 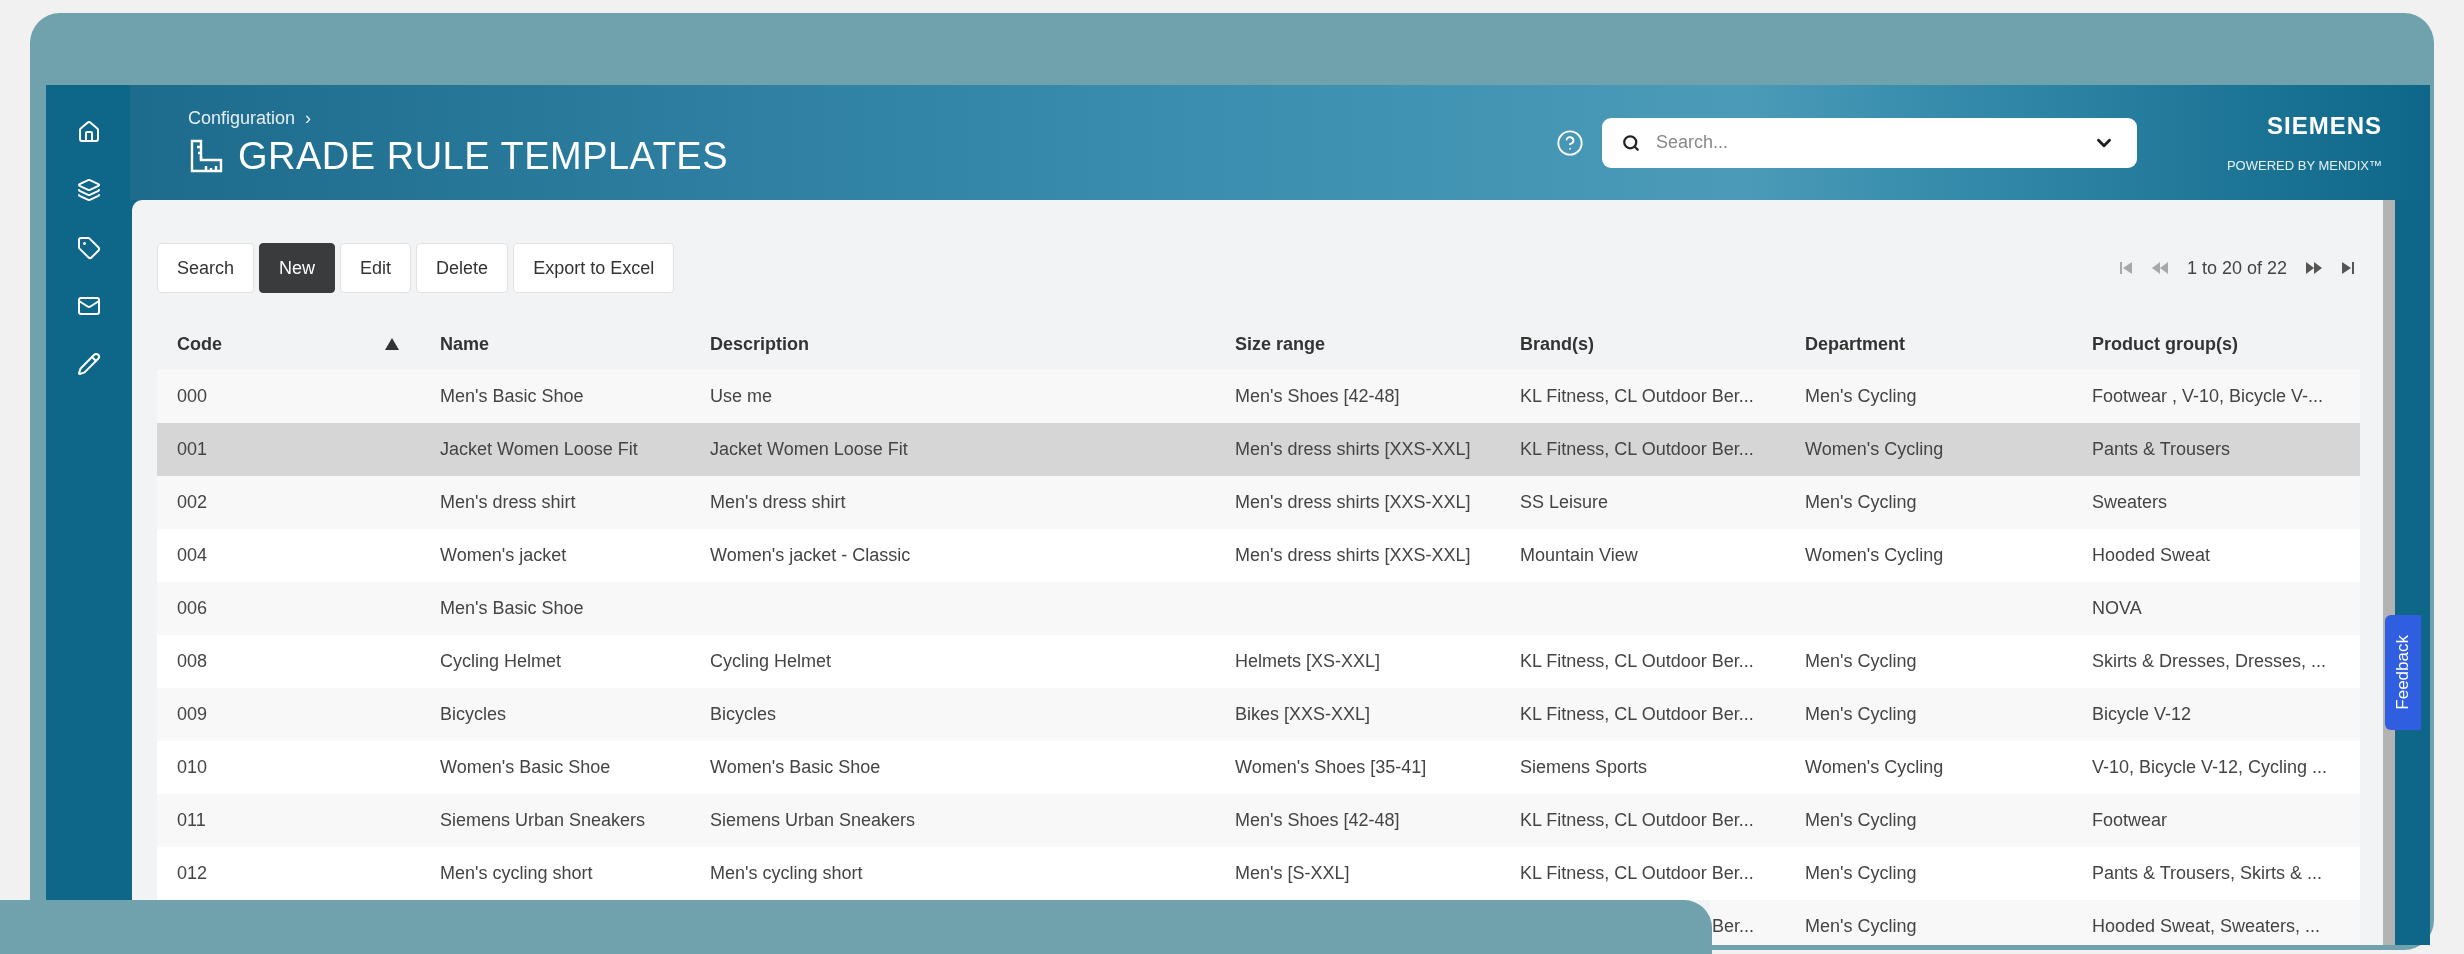 What do you see at coordinates (508, 502) in the screenshot?
I see `table-cell: Men's dress shirt` at bounding box center [508, 502].